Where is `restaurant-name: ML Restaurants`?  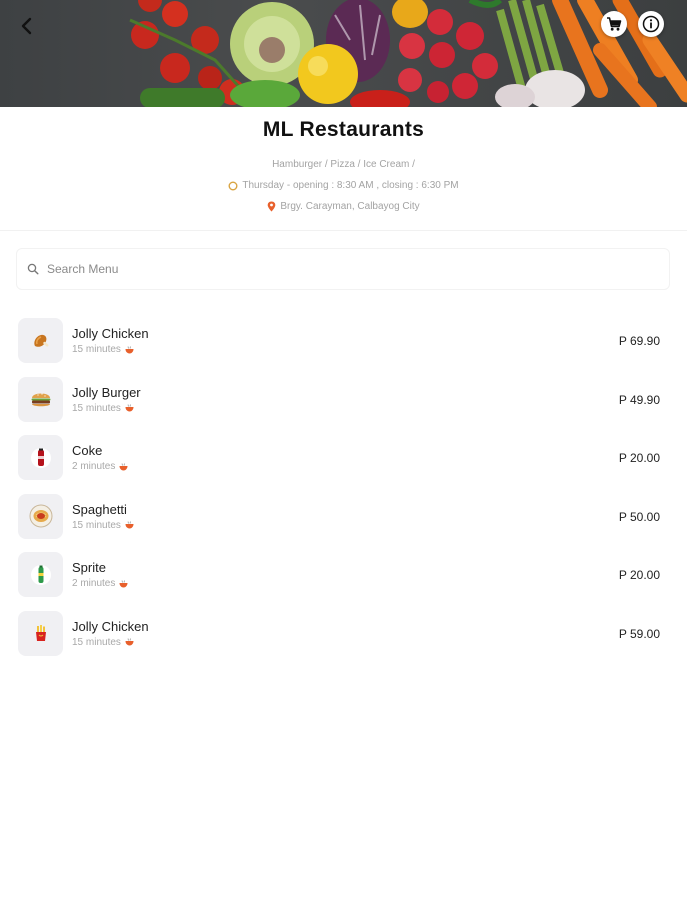 restaurant-name: ML Restaurants is located at coordinates (343, 129).